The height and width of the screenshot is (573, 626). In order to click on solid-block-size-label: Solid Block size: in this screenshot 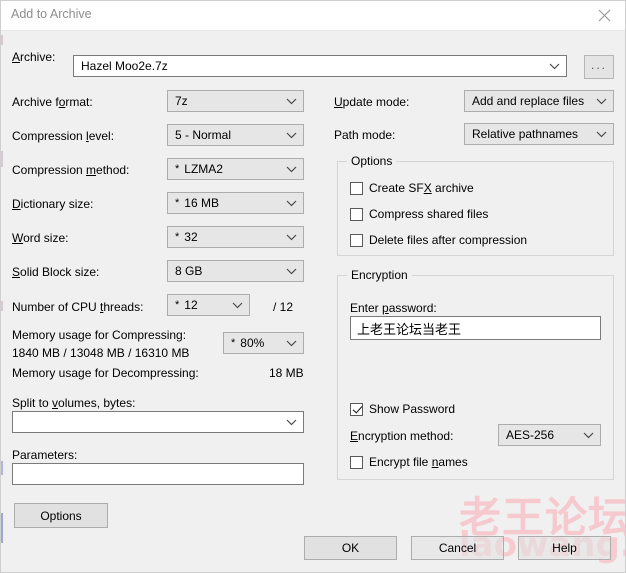, I will do `click(56, 272)`.